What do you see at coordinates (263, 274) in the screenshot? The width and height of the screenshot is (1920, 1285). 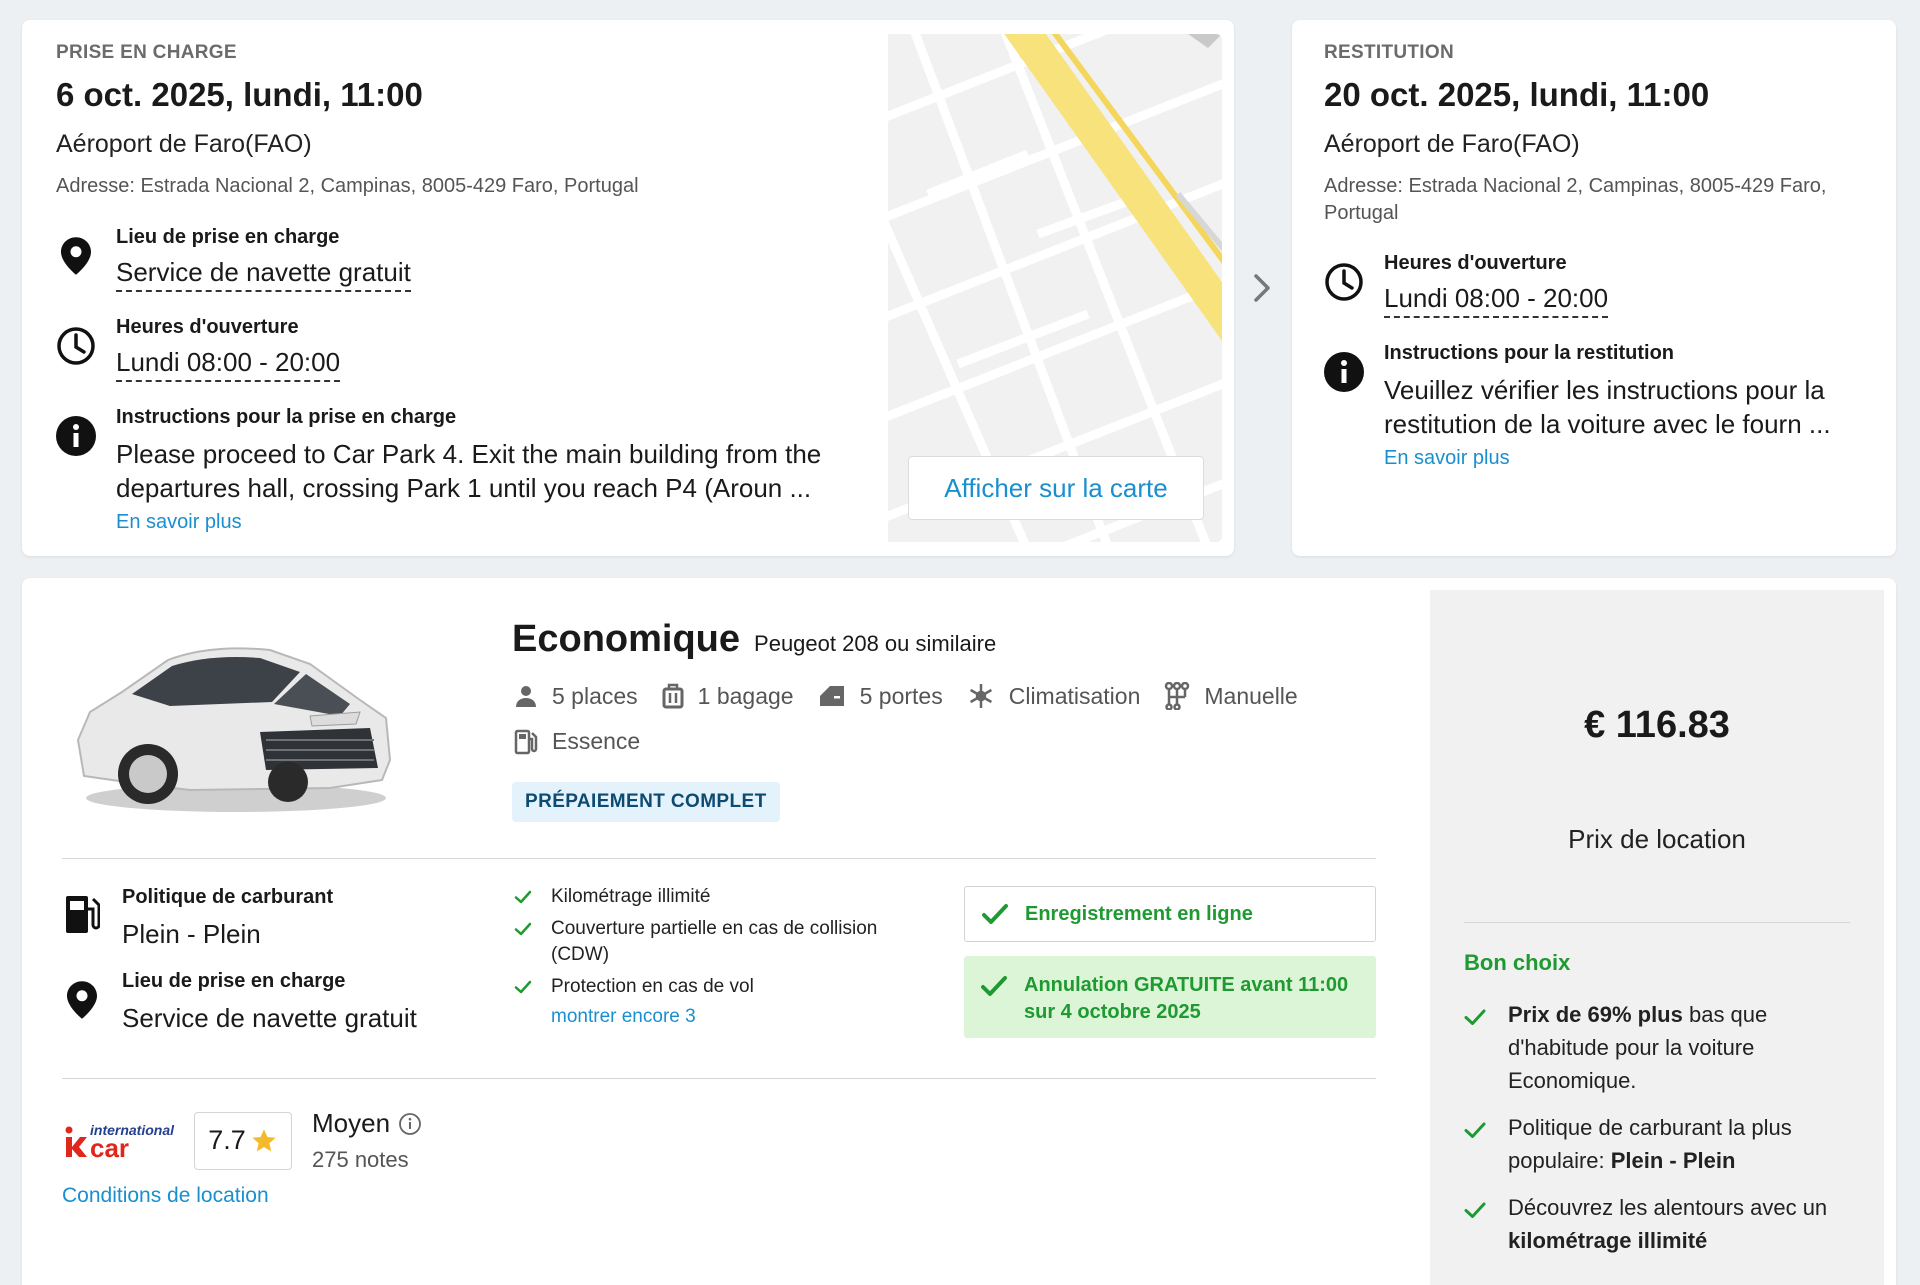 I see `pickup-place-value: Service de navette gratuit` at bounding box center [263, 274].